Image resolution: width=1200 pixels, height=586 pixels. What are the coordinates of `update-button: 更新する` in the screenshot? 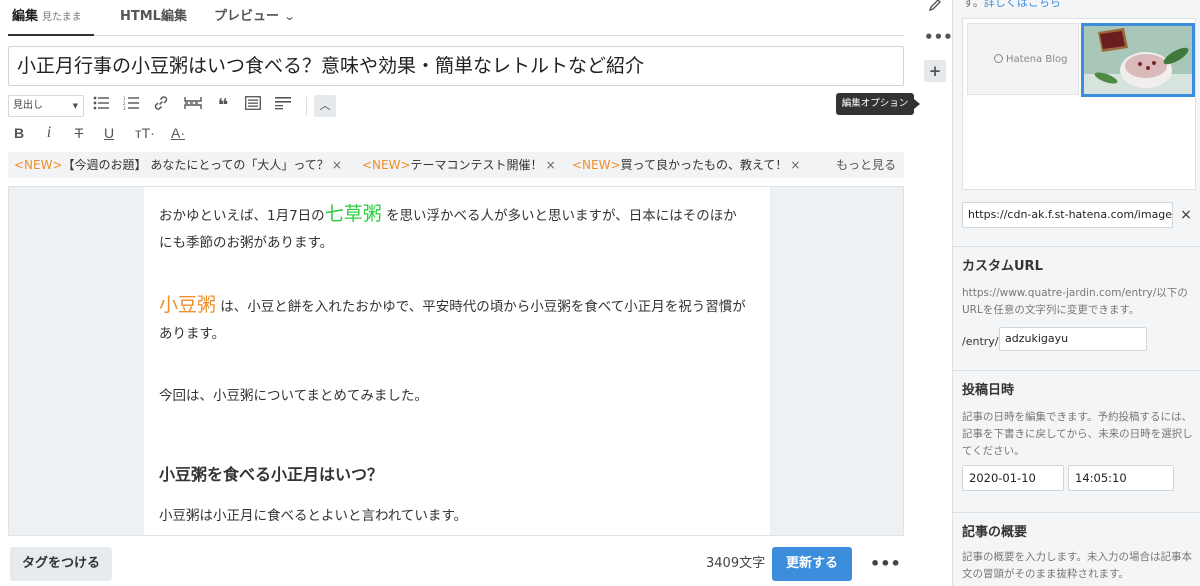 It's located at (812, 564).